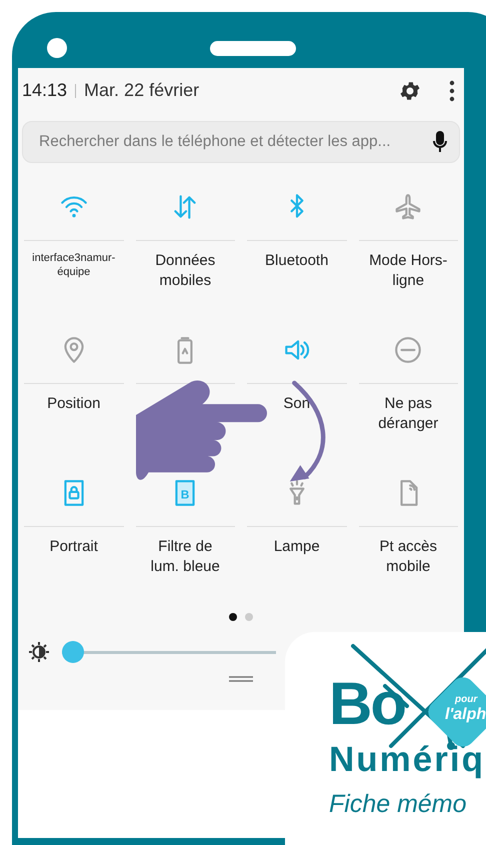  What do you see at coordinates (185, 271) in the screenshot?
I see `tile-label: Données mobiles` at bounding box center [185, 271].